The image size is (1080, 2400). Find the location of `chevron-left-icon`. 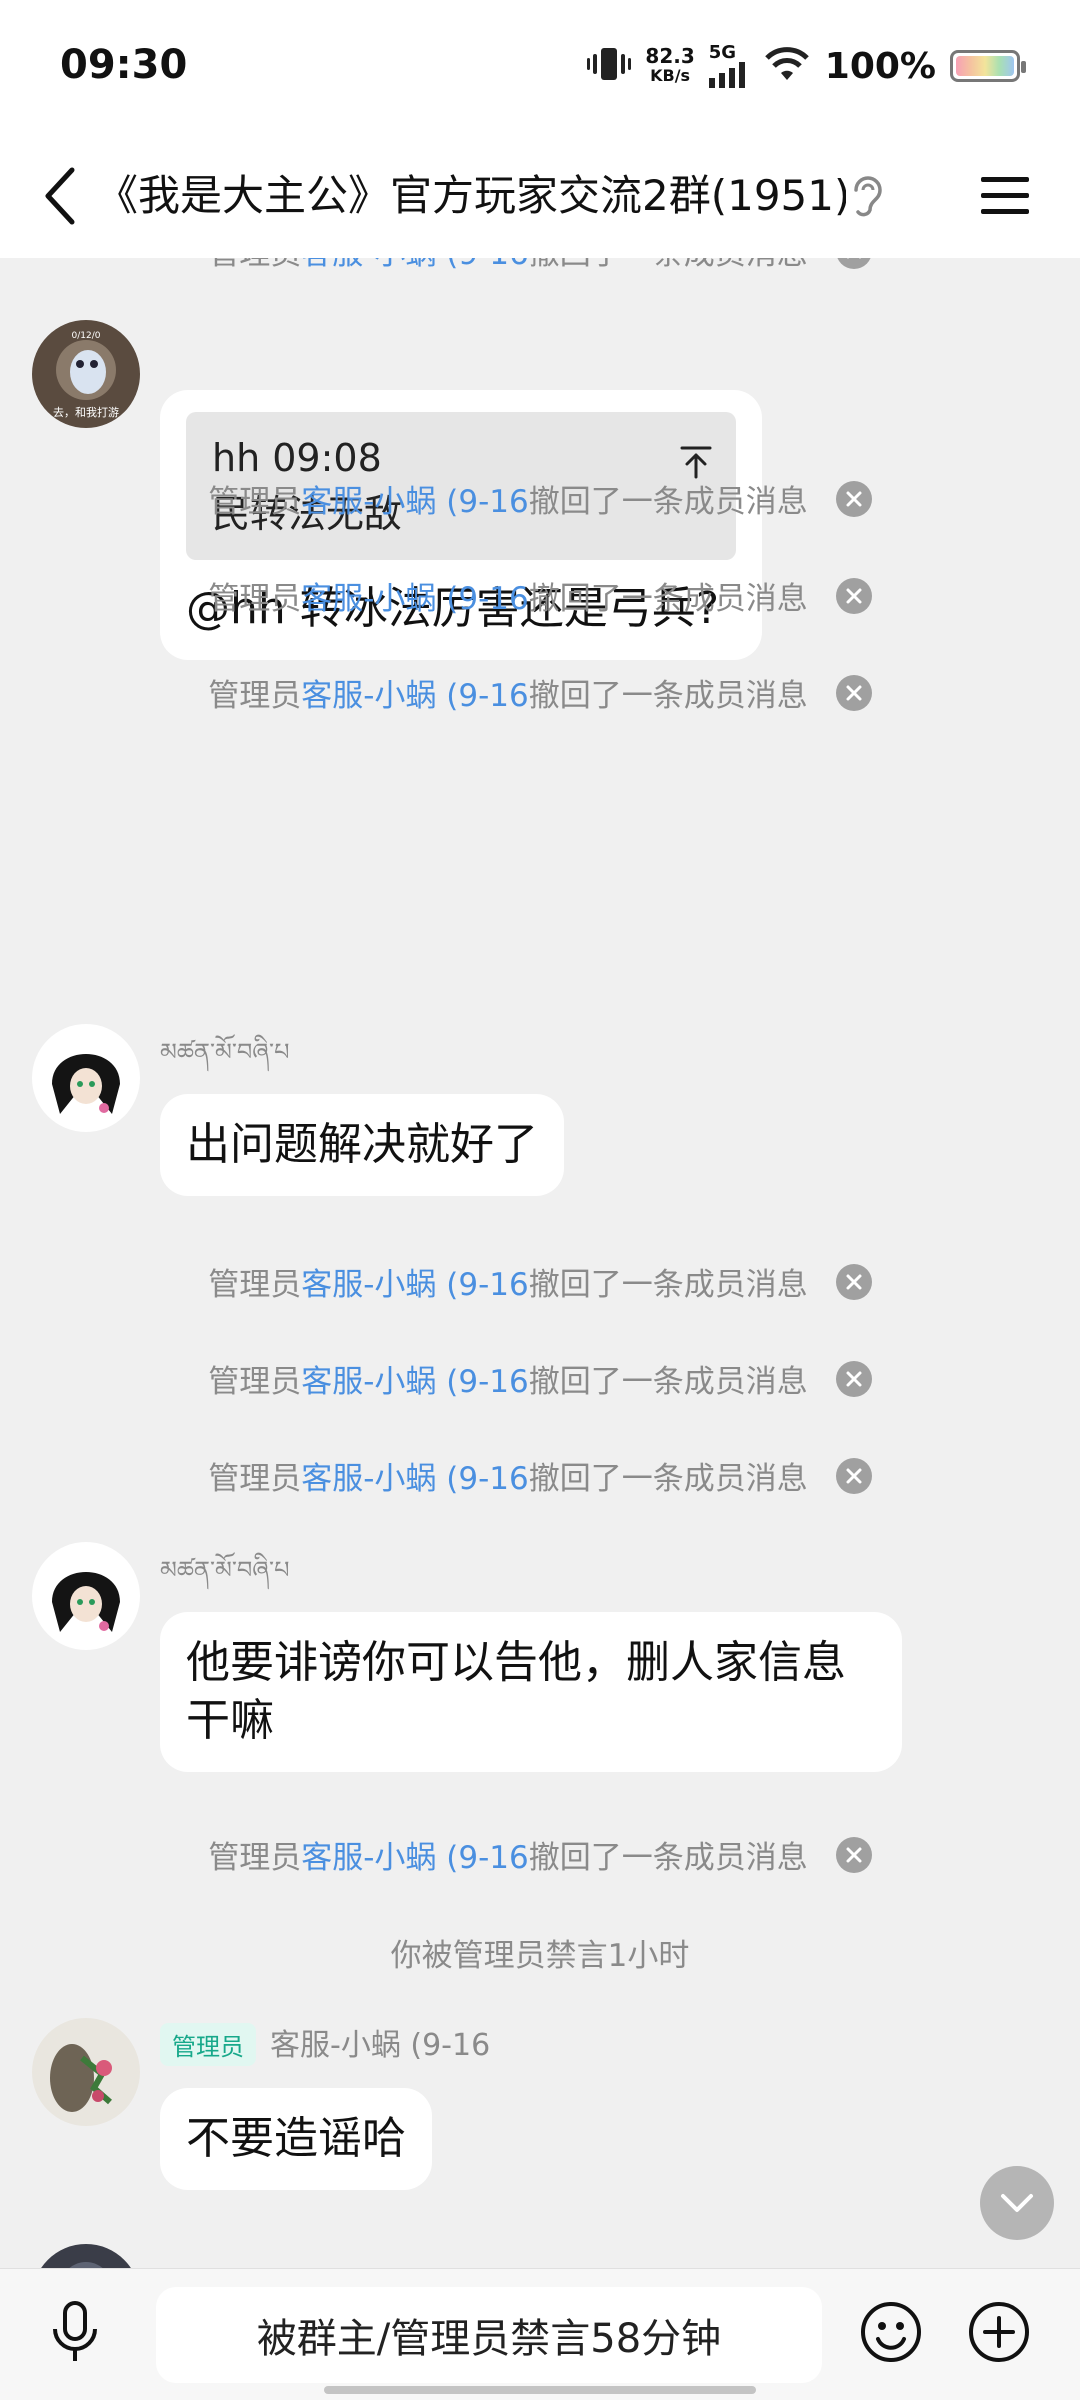

chevron-left-icon is located at coordinates (60, 196).